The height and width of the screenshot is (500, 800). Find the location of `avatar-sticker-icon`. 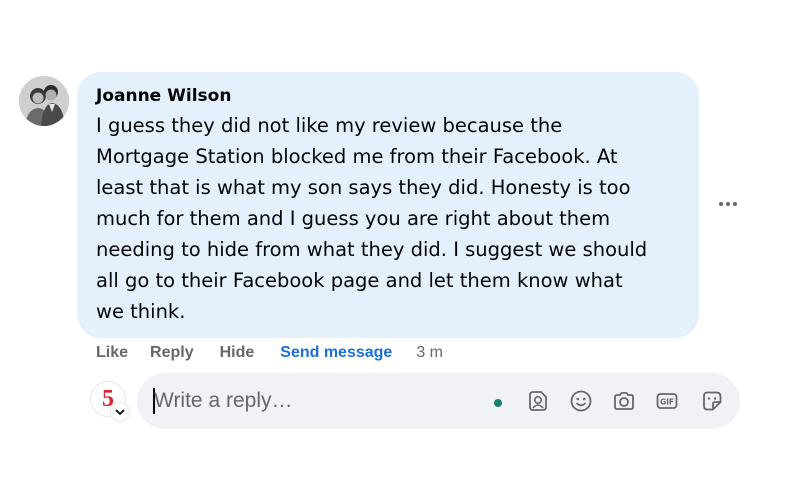

avatar-sticker-icon is located at coordinates (538, 401).